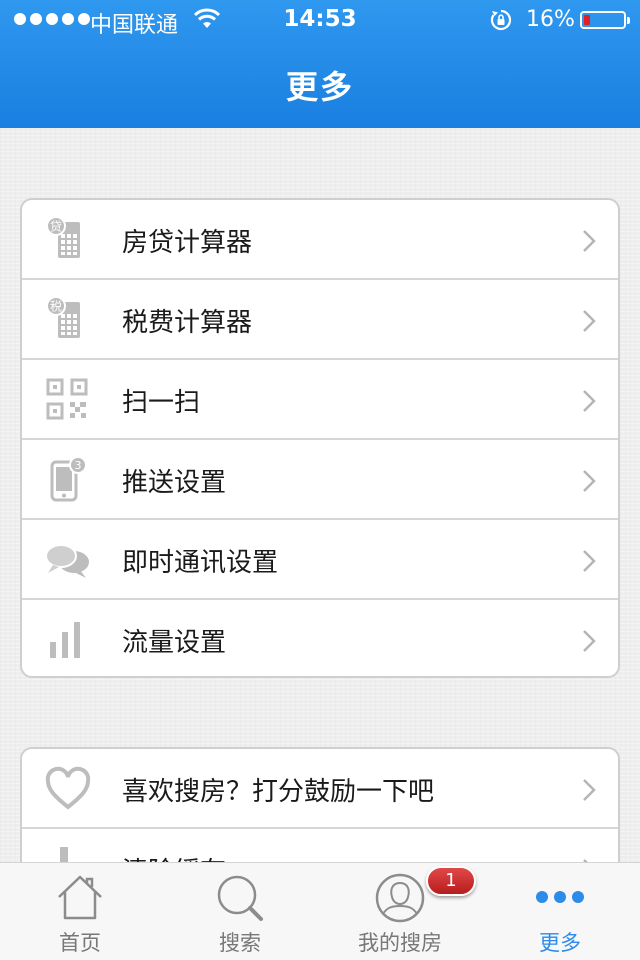 Image resolution: width=640 pixels, height=960 pixels. What do you see at coordinates (319, 87) in the screenshot?
I see `page-title: 更多` at bounding box center [319, 87].